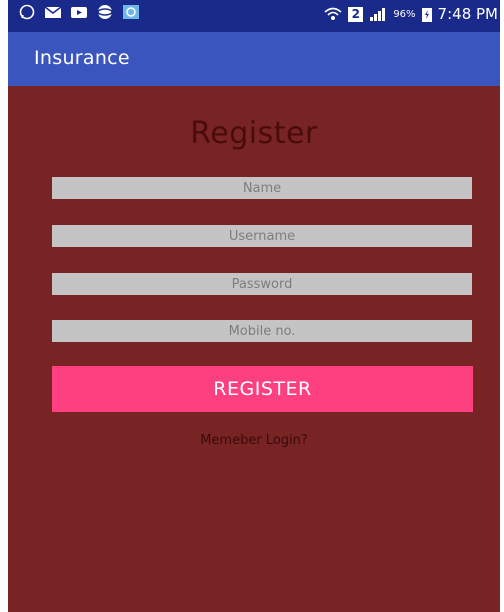 This screenshot has height=612, width=504. I want to click on browser-icon, so click(105, 12).